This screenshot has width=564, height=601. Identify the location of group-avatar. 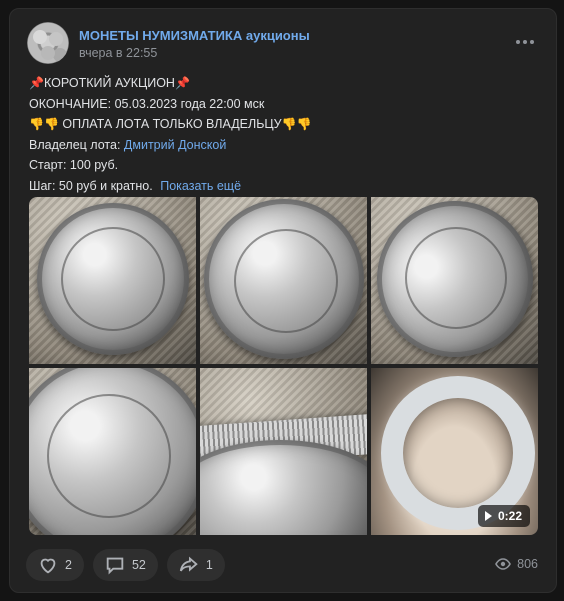
(48, 43).